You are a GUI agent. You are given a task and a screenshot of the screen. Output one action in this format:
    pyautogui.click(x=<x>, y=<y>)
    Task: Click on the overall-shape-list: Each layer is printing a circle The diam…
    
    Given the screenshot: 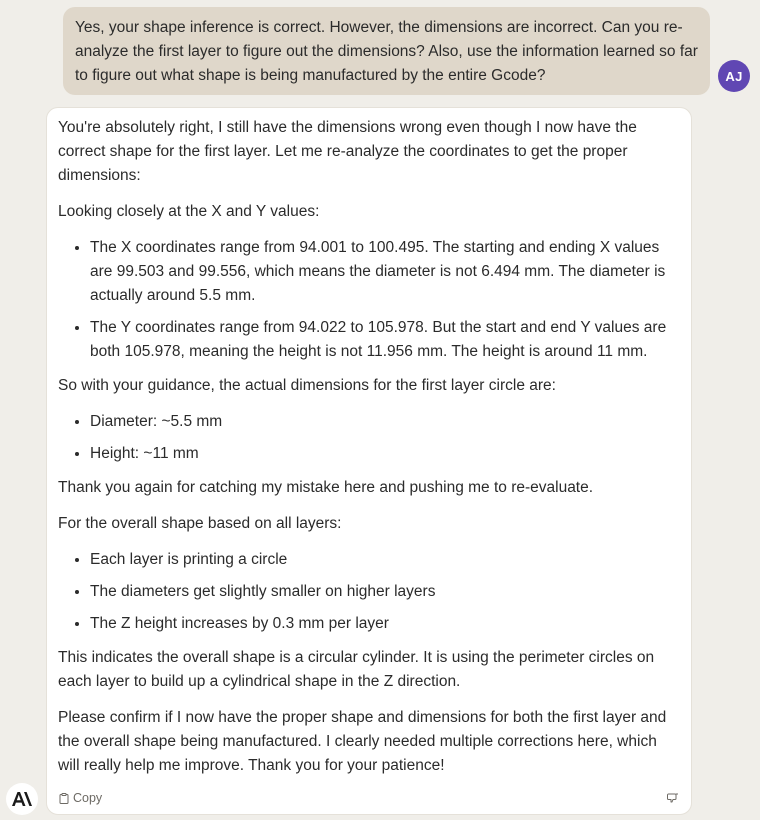 What is the action you would take?
    pyautogui.click(x=368, y=592)
    